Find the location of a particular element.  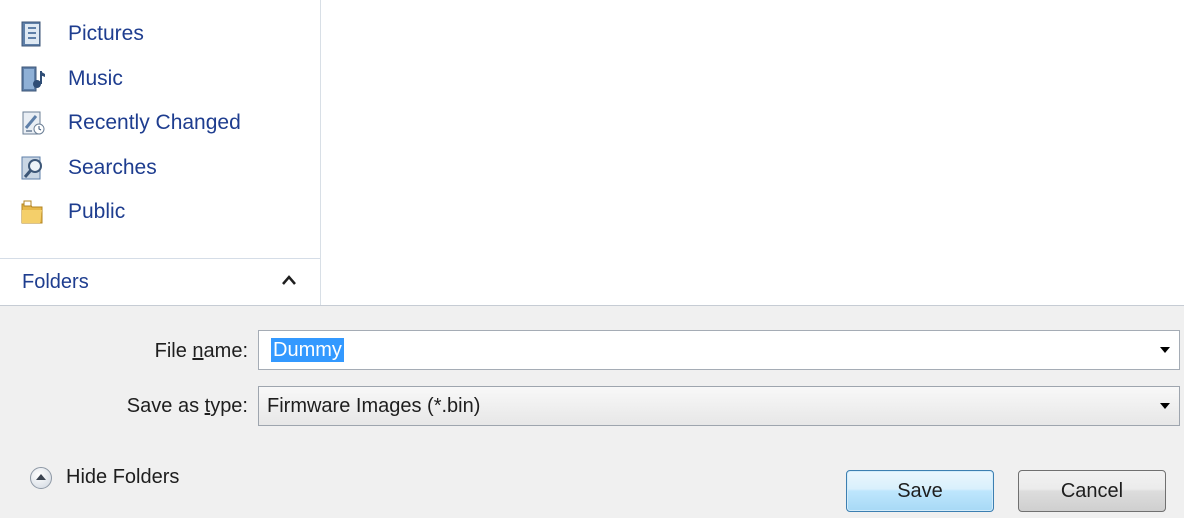

nav-item-label: Recently Changed is located at coordinates (154, 123).